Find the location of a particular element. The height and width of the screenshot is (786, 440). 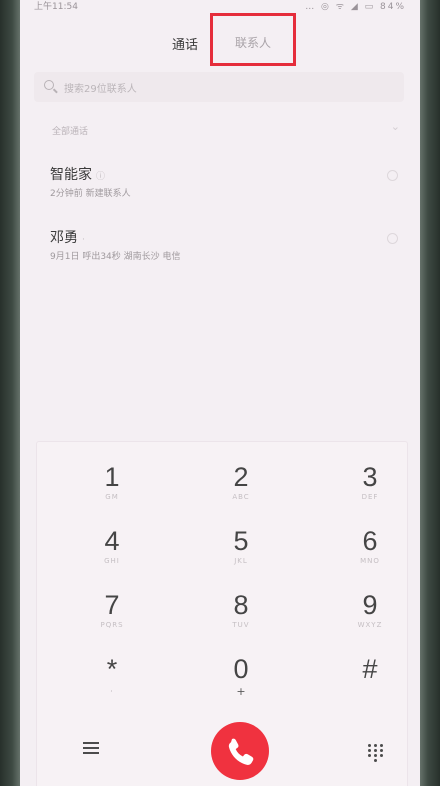

key-letters: + is located at coordinates (241, 691).